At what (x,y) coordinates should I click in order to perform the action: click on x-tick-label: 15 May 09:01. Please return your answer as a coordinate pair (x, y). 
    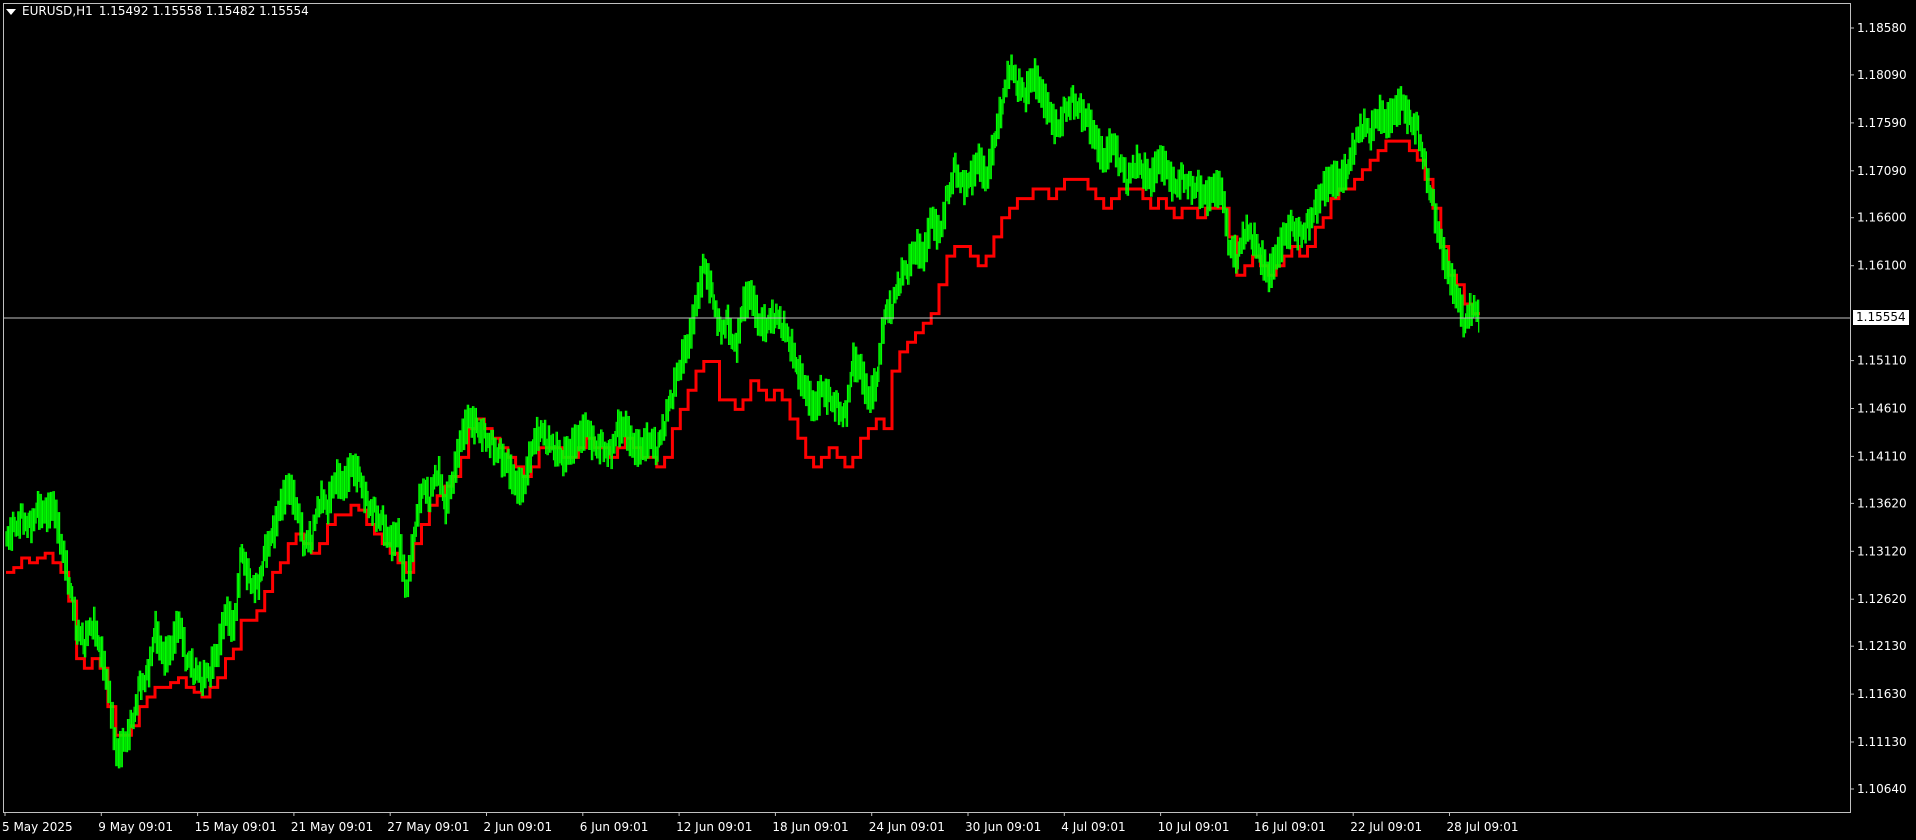
    Looking at the image, I should click on (236, 827).